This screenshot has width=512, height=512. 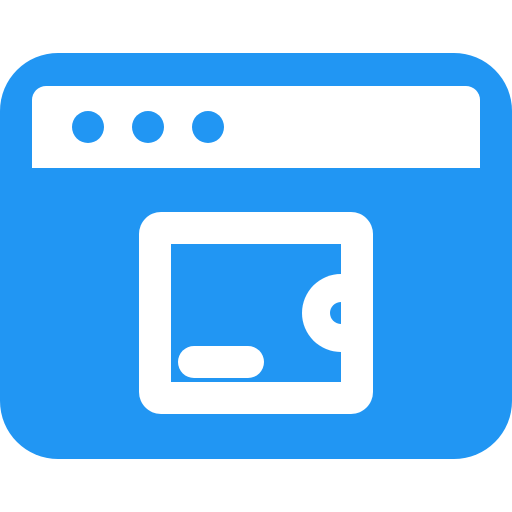 What do you see at coordinates (371, 127) in the screenshot?
I see `address-bar-icon` at bounding box center [371, 127].